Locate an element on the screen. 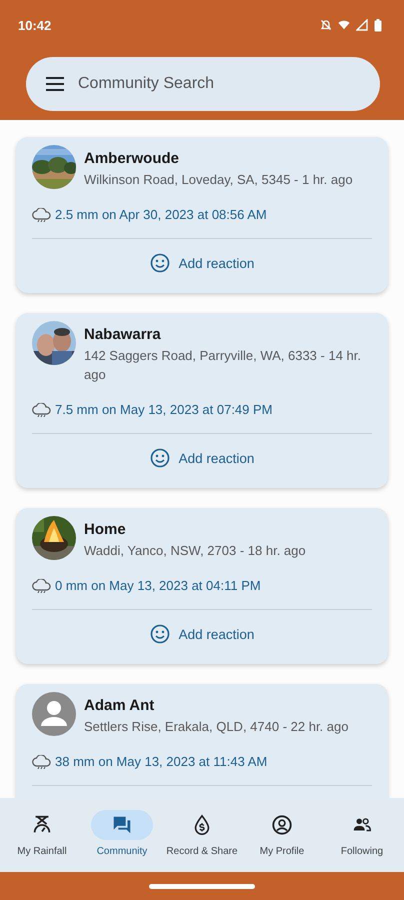  nav-tab: My Rainfall is located at coordinates (42, 835).